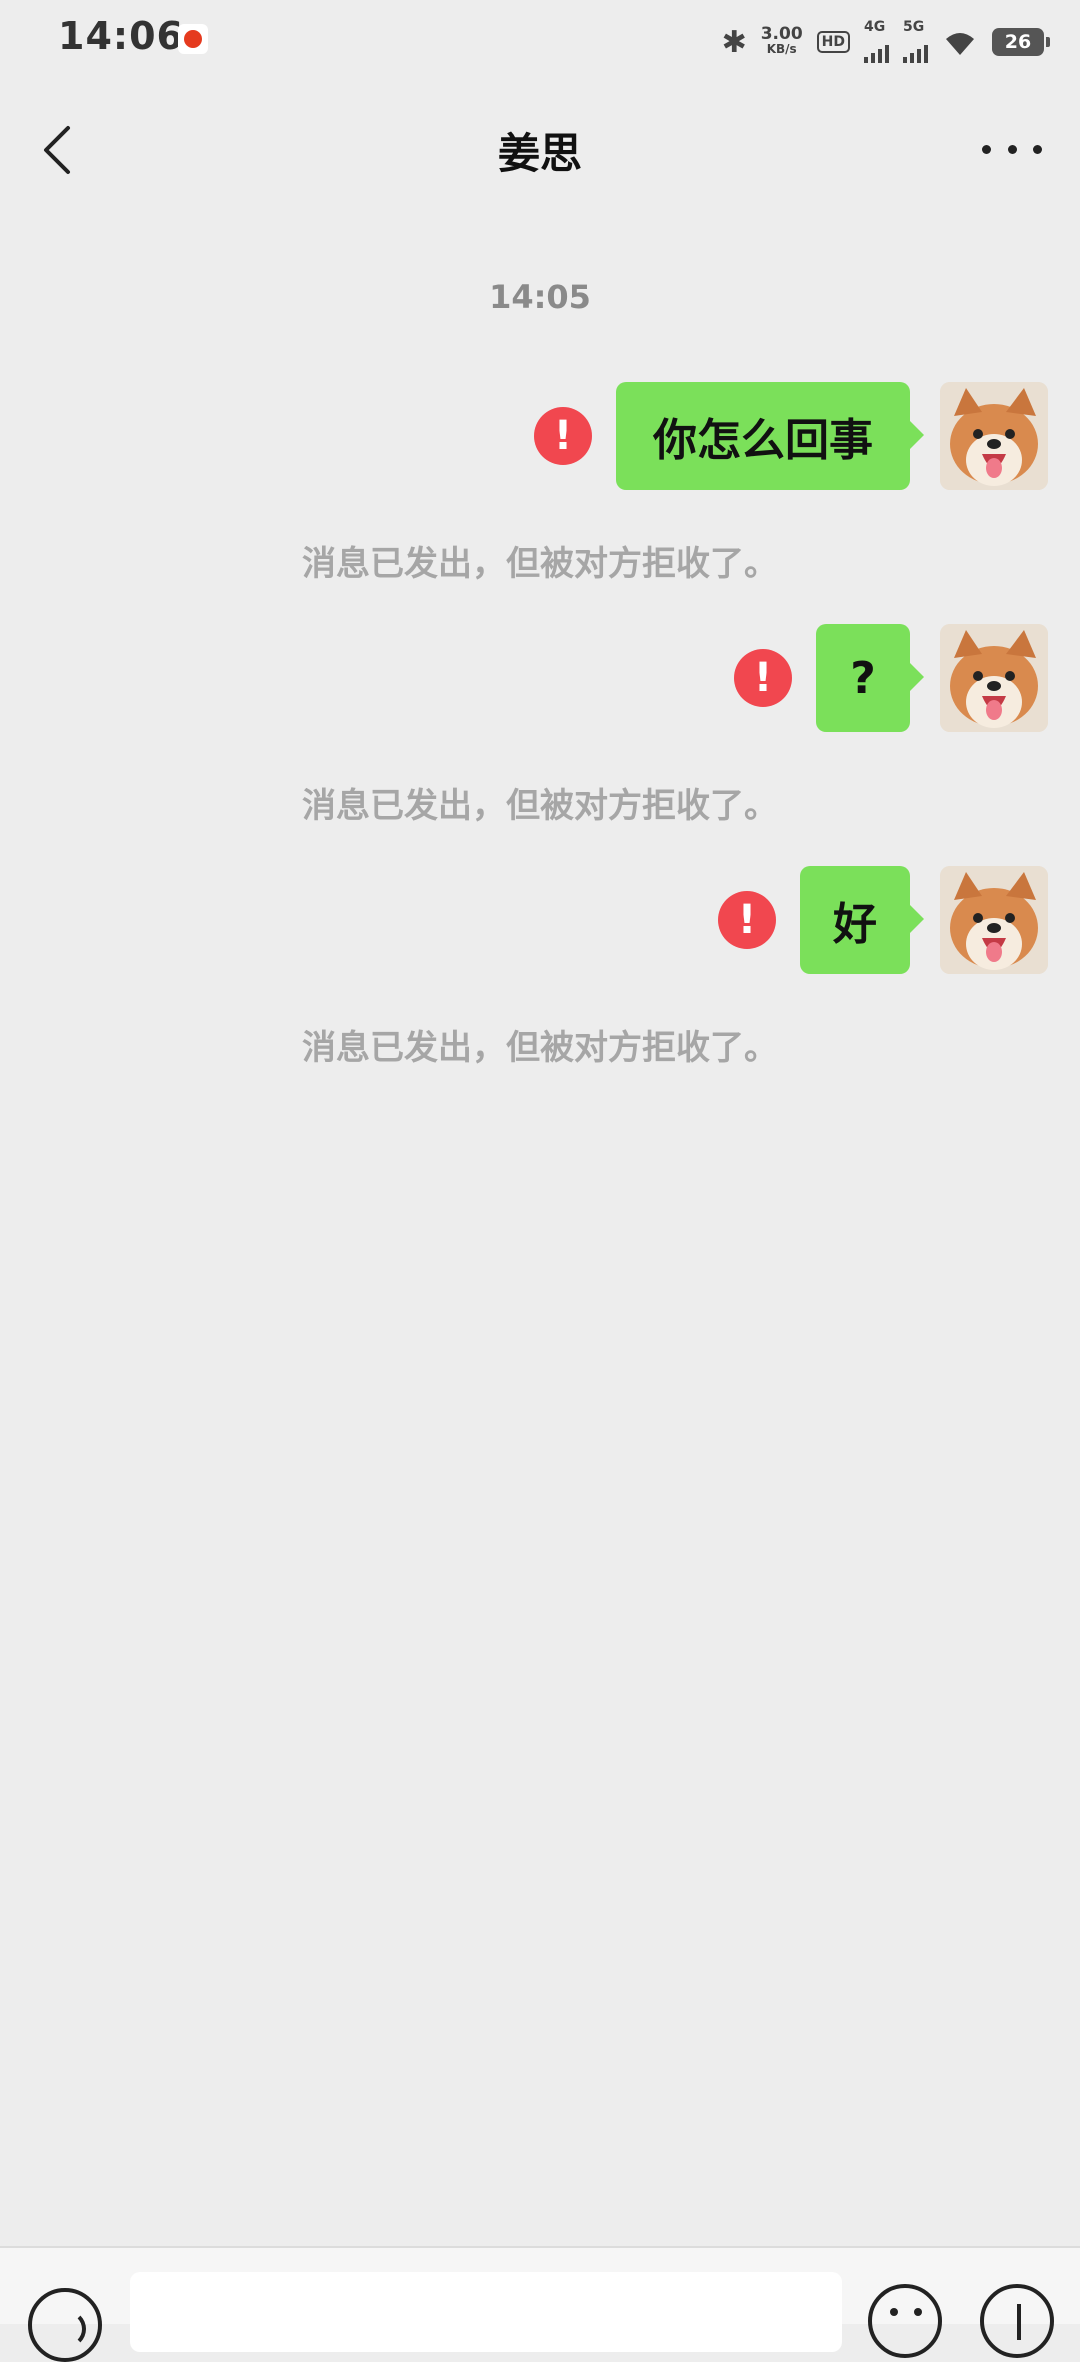 This screenshot has height=2362, width=1080. I want to click on app-notification-icon, so click(193, 39).